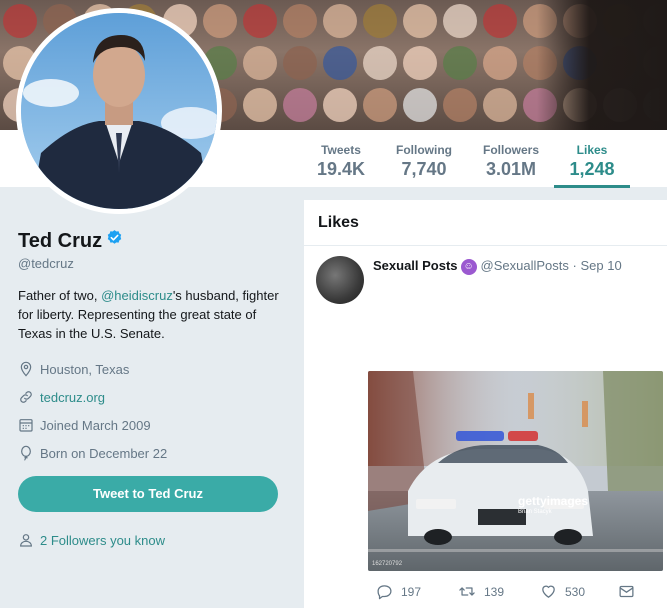 Image resolution: width=667 pixels, height=608 pixels. What do you see at coordinates (525, 265) in the screenshot?
I see `tweet-author-handle: @SexuallPosts` at bounding box center [525, 265].